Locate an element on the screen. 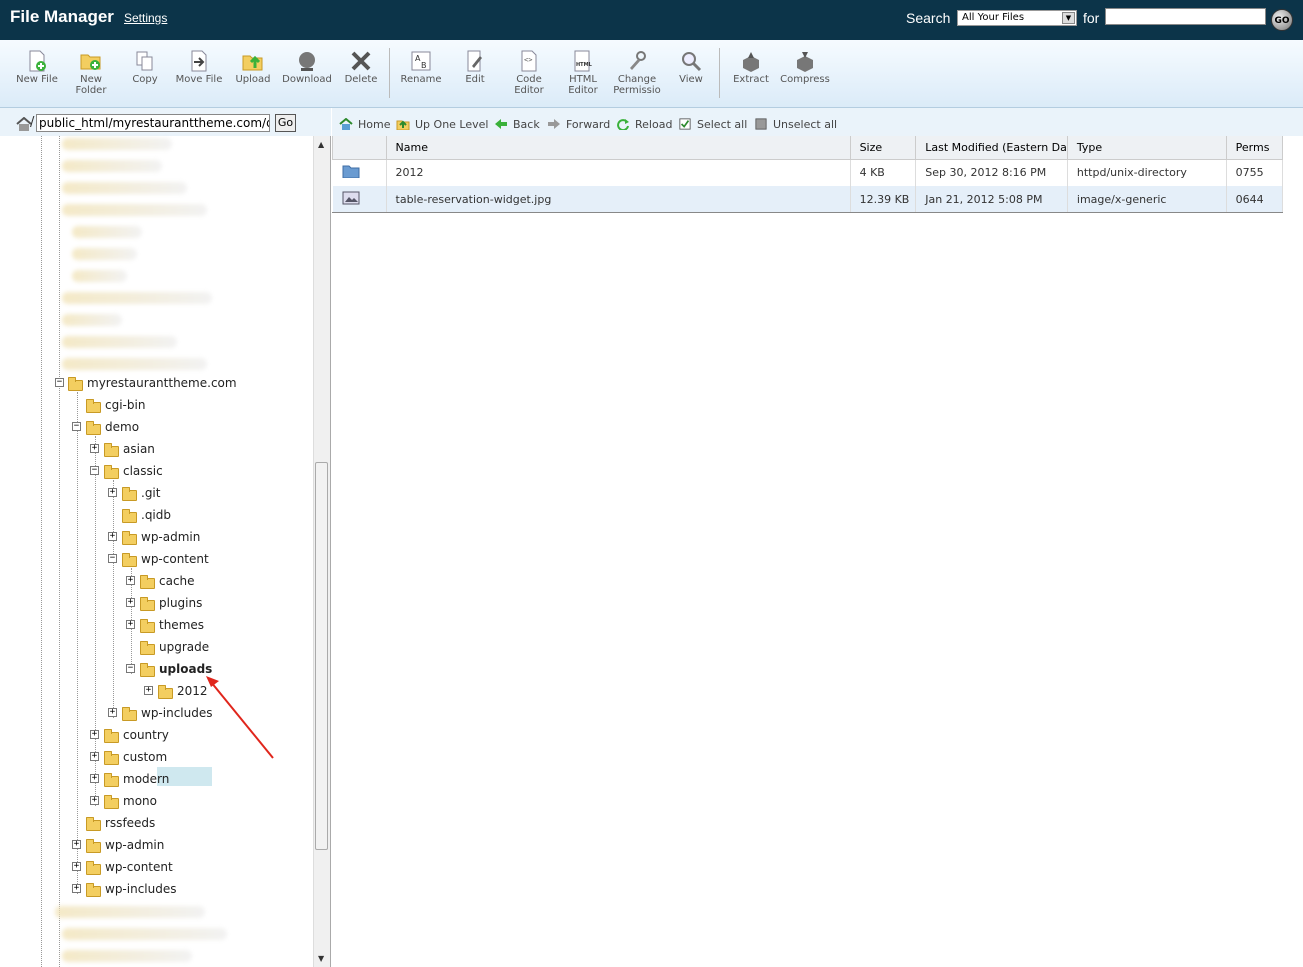 Image resolution: width=1303 pixels, height=967 pixels. file-name-cell: table-reservation-widget.jpg is located at coordinates (618, 199).